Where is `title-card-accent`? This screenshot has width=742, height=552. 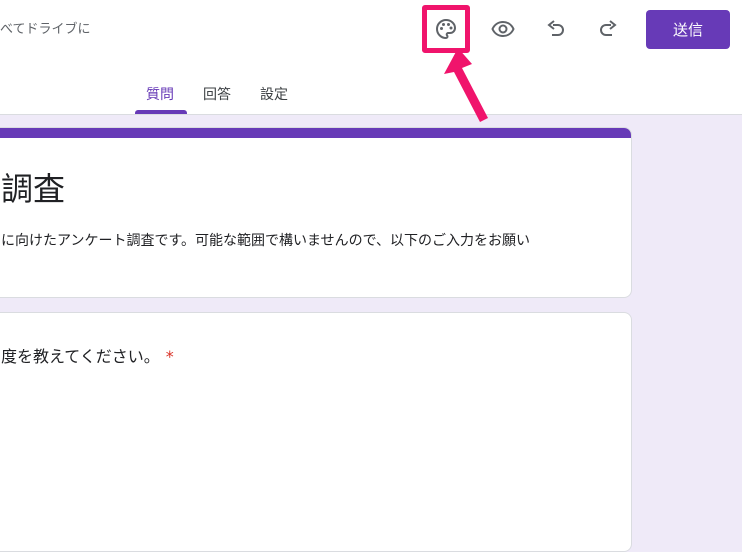 title-card-accent is located at coordinates (315, 133).